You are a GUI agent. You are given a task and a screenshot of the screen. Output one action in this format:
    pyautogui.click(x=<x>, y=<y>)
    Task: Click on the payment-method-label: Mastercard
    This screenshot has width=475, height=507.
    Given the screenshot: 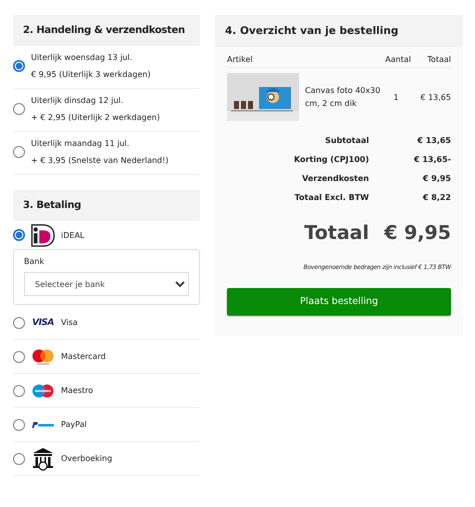 What is the action you would take?
    pyautogui.click(x=83, y=356)
    